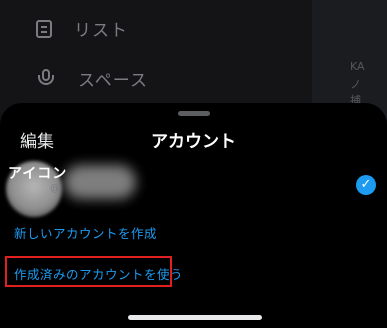 The image size is (387, 328). Describe the element at coordinates (101, 31) in the screenshot. I see `menu-item-label: リスト` at that location.